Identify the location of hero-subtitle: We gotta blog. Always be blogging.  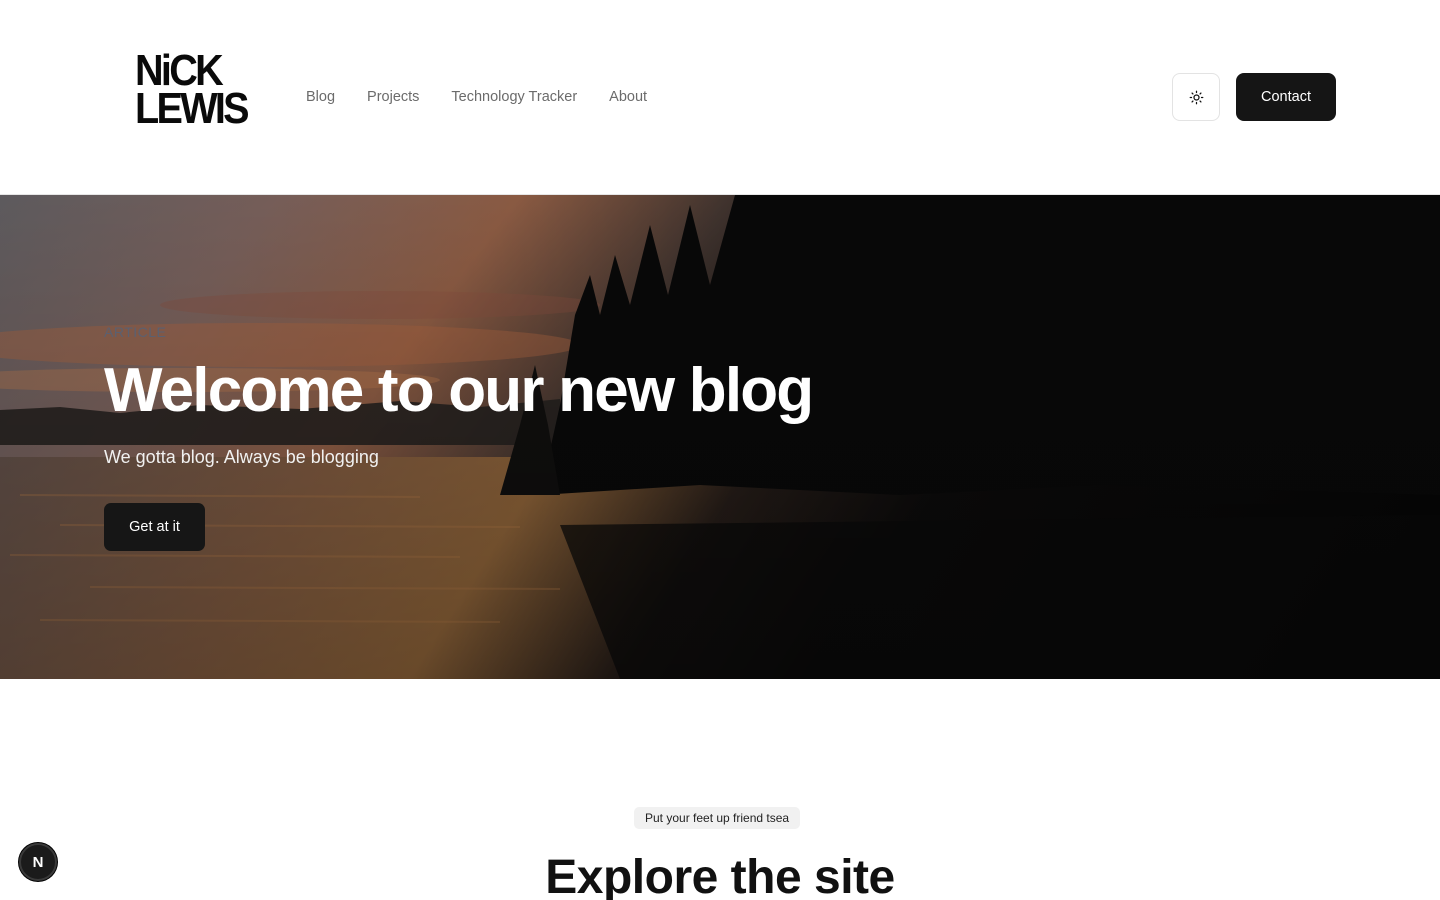
(241, 457).